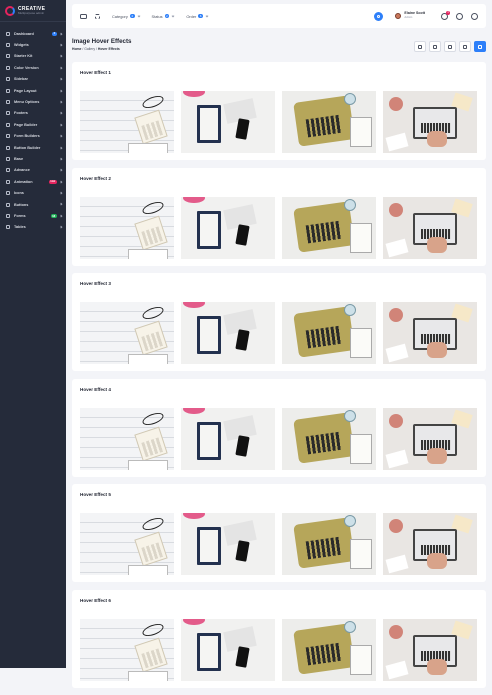 The height and width of the screenshot is (695, 492). Describe the element at coordinates (33, 124) in the screenshot. I see `sidebar-item-page-builder: Page Builder` at that location.